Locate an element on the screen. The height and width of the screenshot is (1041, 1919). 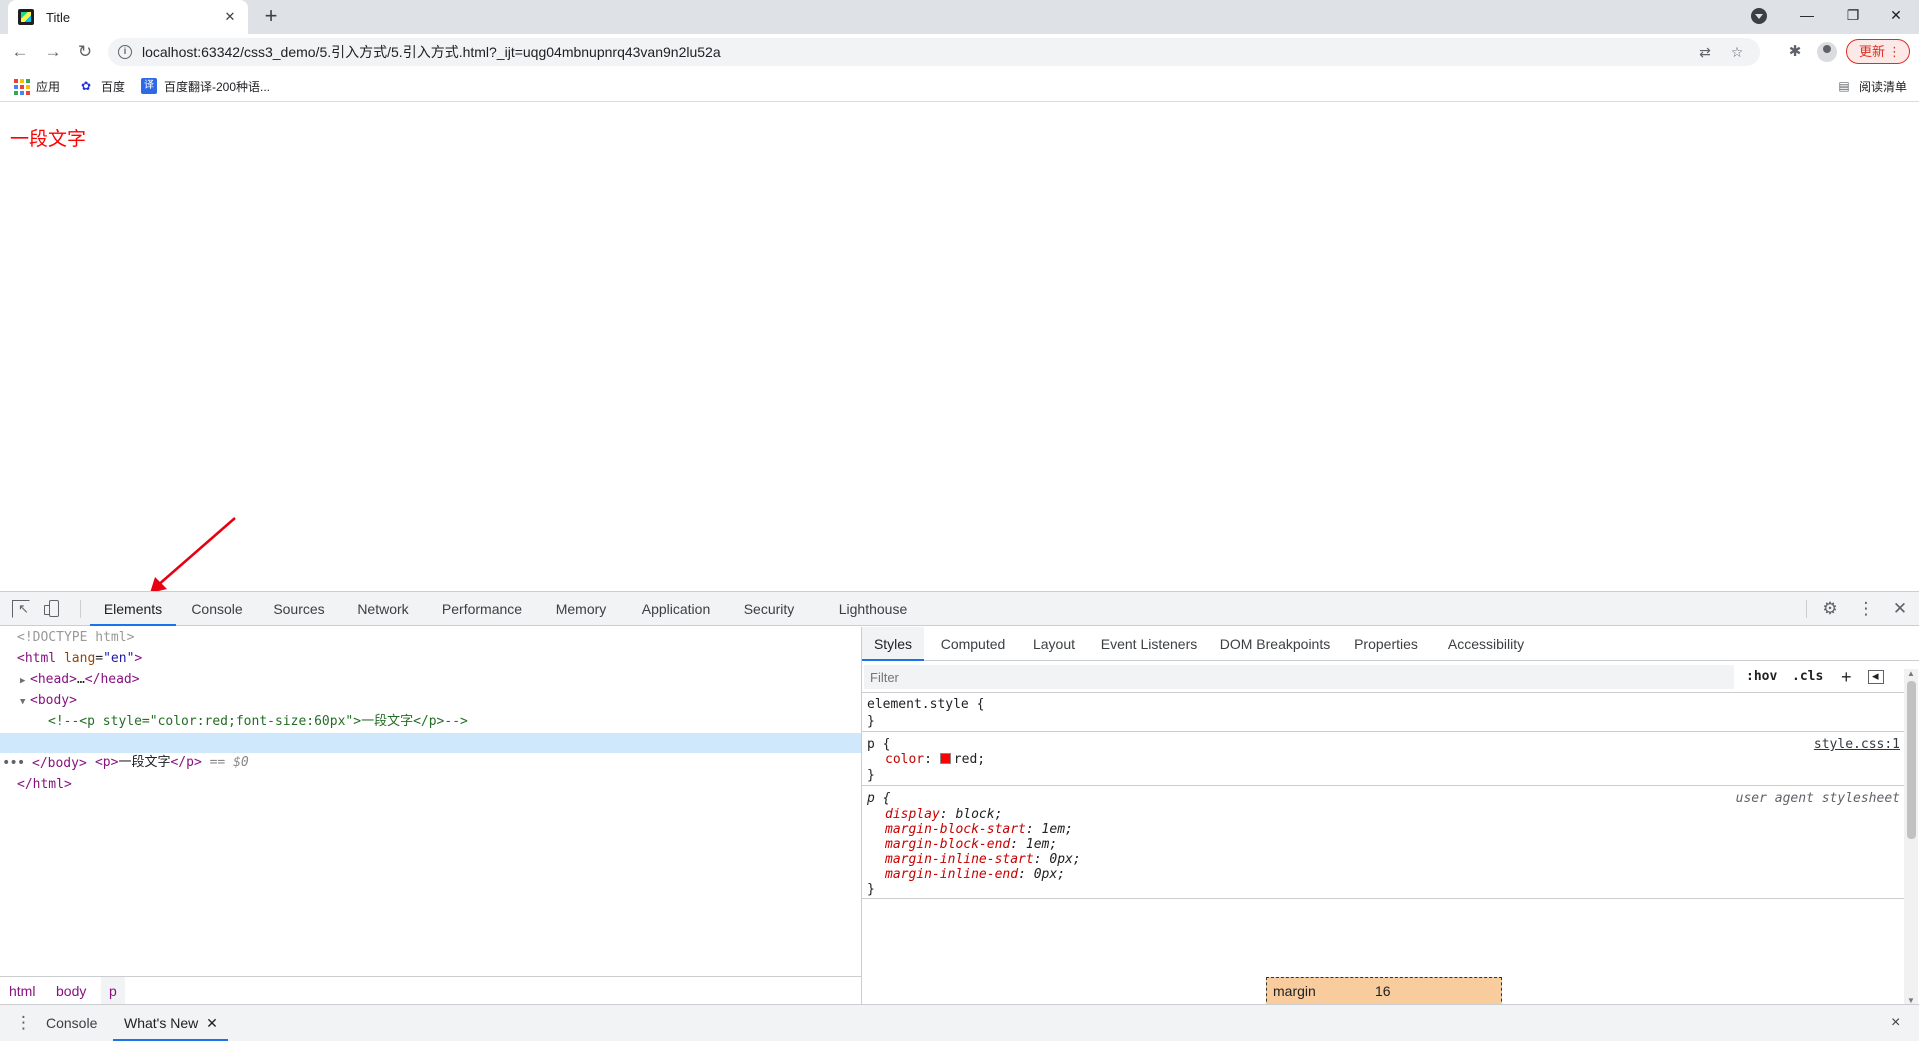
back-icon: ← is located at coordinates (20, 52).